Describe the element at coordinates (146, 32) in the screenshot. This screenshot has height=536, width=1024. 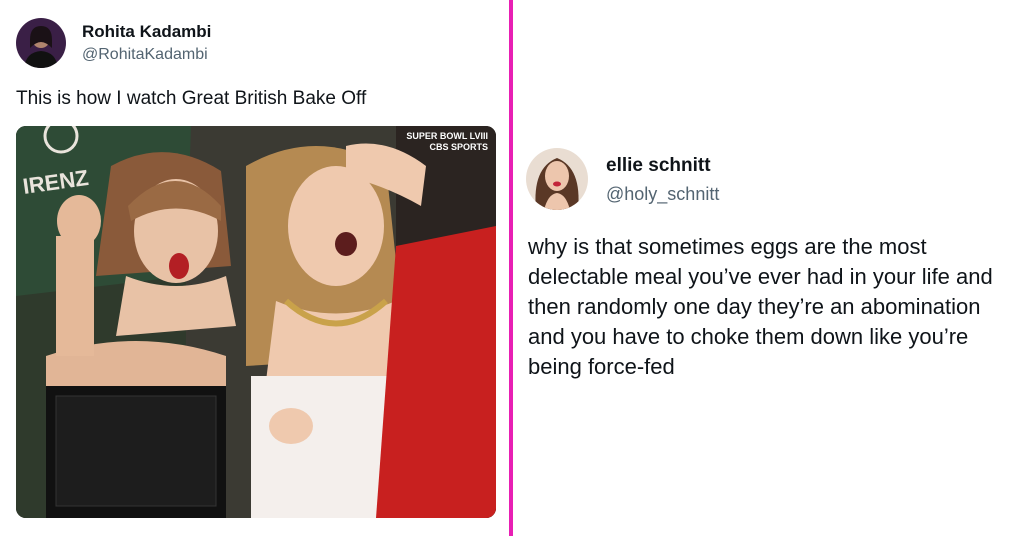
I see `display-name: Rohita Kadambi` at that location.